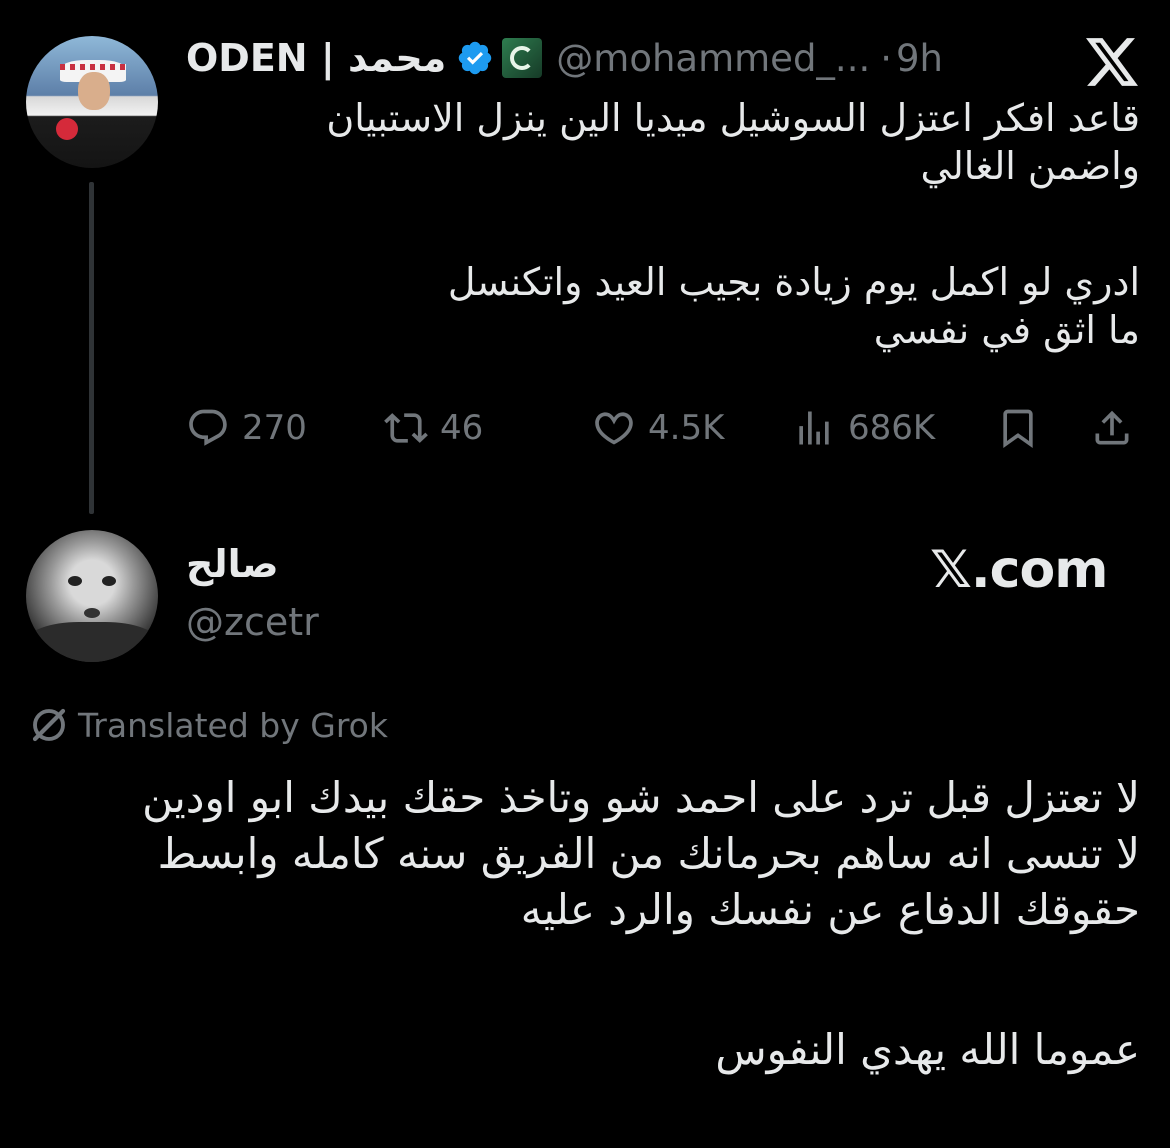 The image size is (1170, 1148). What do you see at coordinates (830, 909) in the screenshot?
I see `reply-text-line: حقوقك الدفاع عن نفسك والرد عليه` at bounding box center [830, 909].